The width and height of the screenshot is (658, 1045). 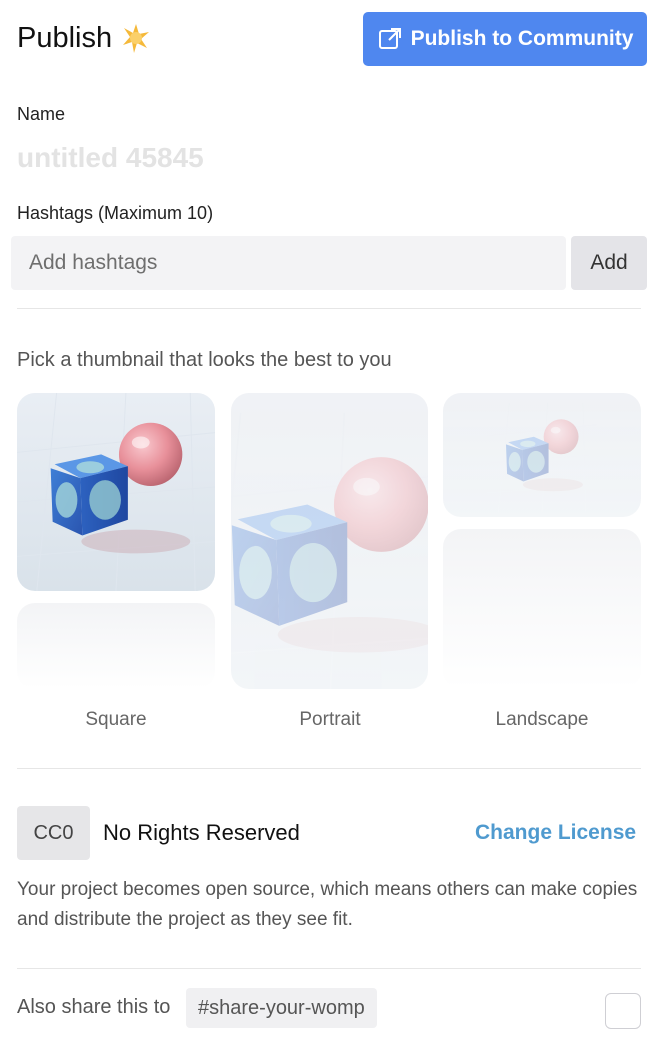 What do you see at coordinates (329, 541) in the screenshot?
I see `thumbnail-portrait` at bounding box center [329, 541].